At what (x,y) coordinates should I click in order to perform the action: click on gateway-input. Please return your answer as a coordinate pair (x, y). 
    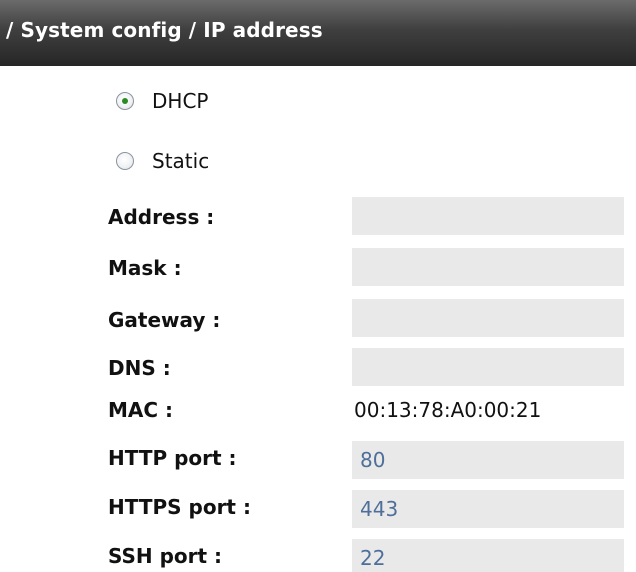
    Looking at the image, I should click on (488, 318).